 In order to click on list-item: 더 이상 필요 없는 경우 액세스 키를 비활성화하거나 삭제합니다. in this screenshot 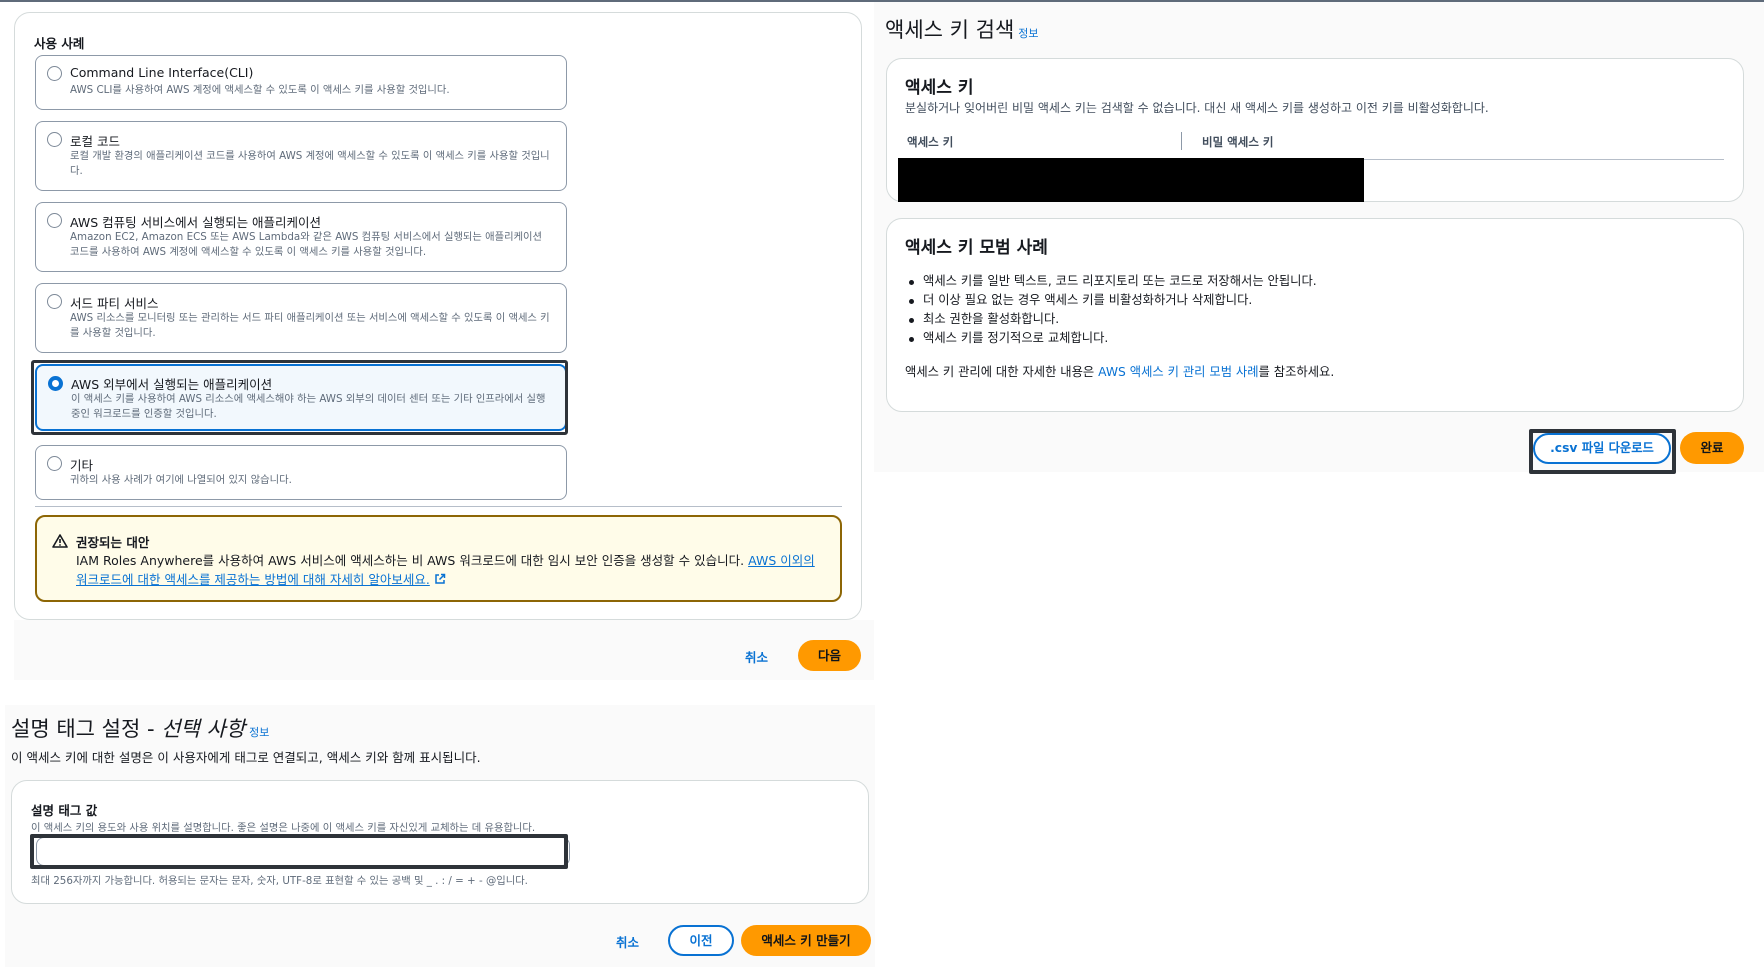, I will do `click(1308, 300)`.